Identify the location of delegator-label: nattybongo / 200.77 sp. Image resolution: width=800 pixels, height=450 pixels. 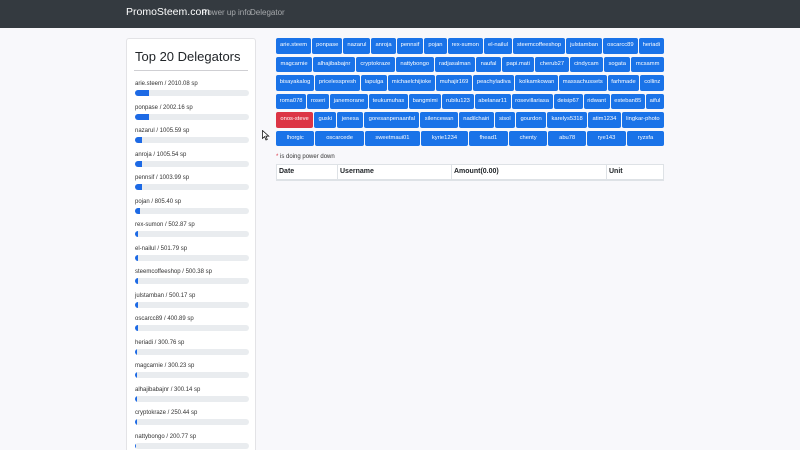
(166, 436).